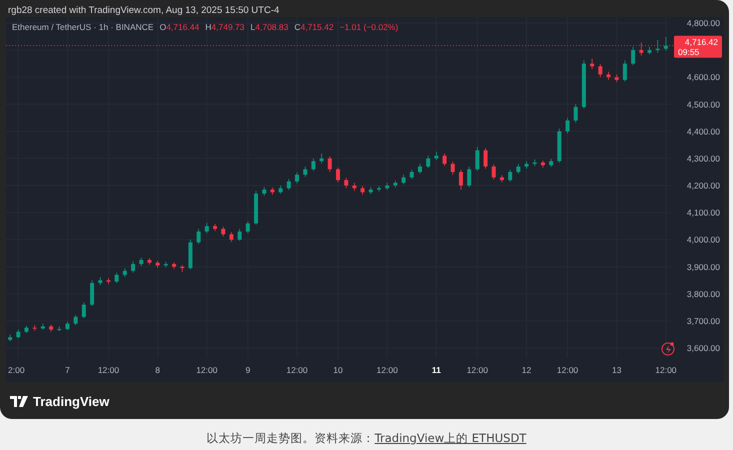 Image resolution: width=733 pixels, height=450 pixels. What do you see at coordinates (668, 349) in the screenshot?
I see `lightning-icon` at bounding box center [668, 349].